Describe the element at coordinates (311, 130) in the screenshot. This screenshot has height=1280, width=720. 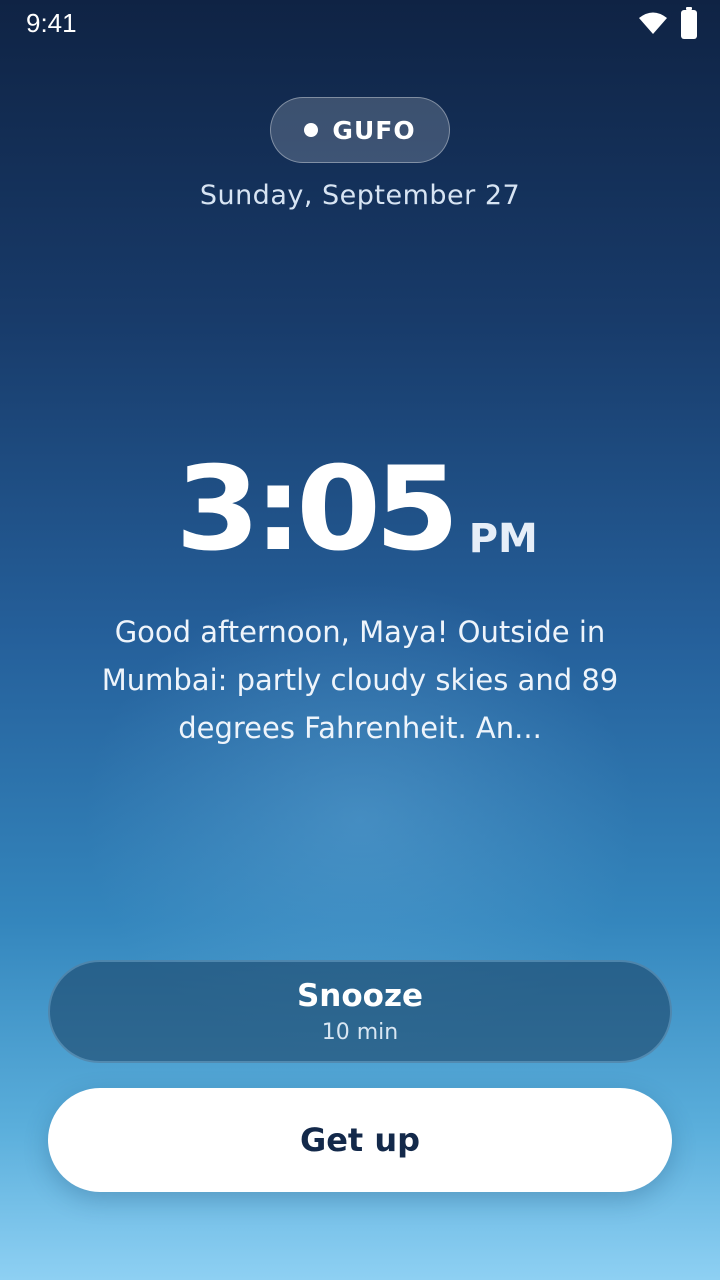
I see `status-dot-icon` at that location.